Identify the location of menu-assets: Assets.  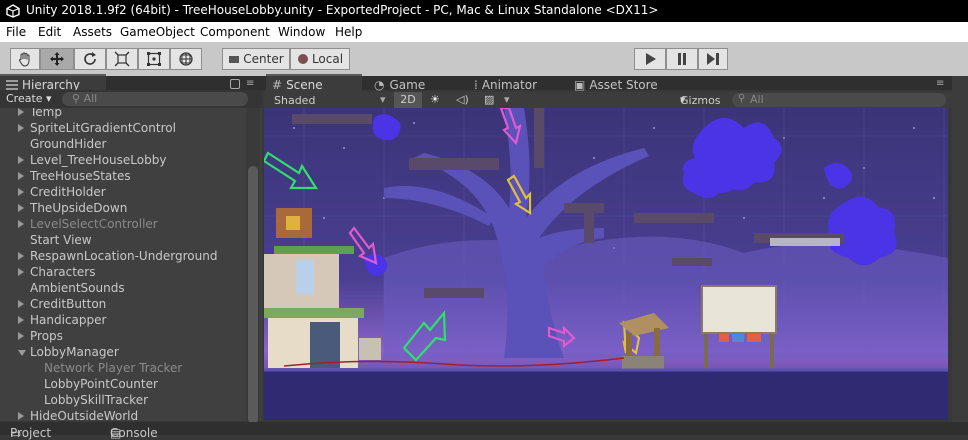
(92, 32).